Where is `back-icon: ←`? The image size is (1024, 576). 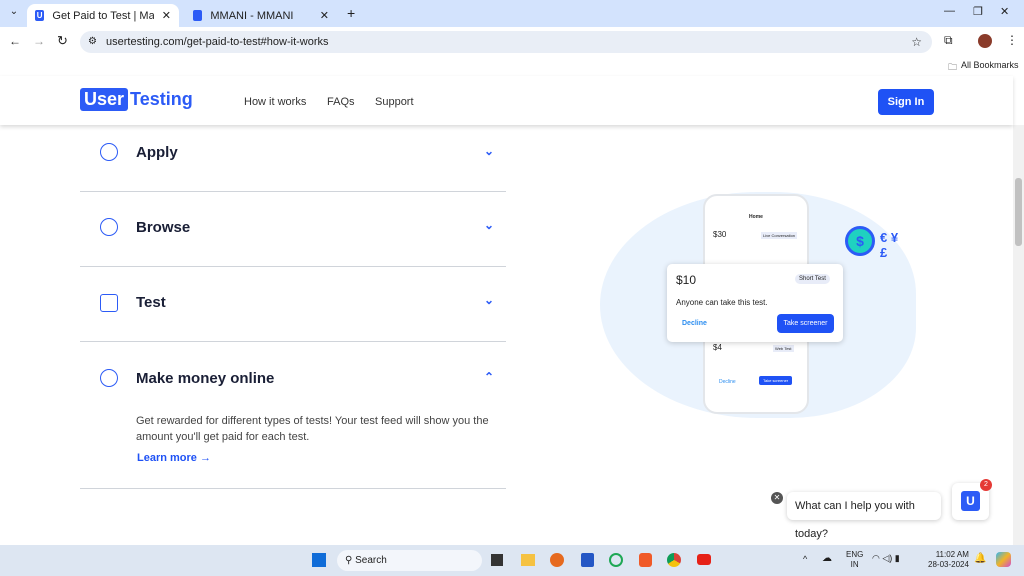
back-icon: ← is located at coordinates (15, 41).